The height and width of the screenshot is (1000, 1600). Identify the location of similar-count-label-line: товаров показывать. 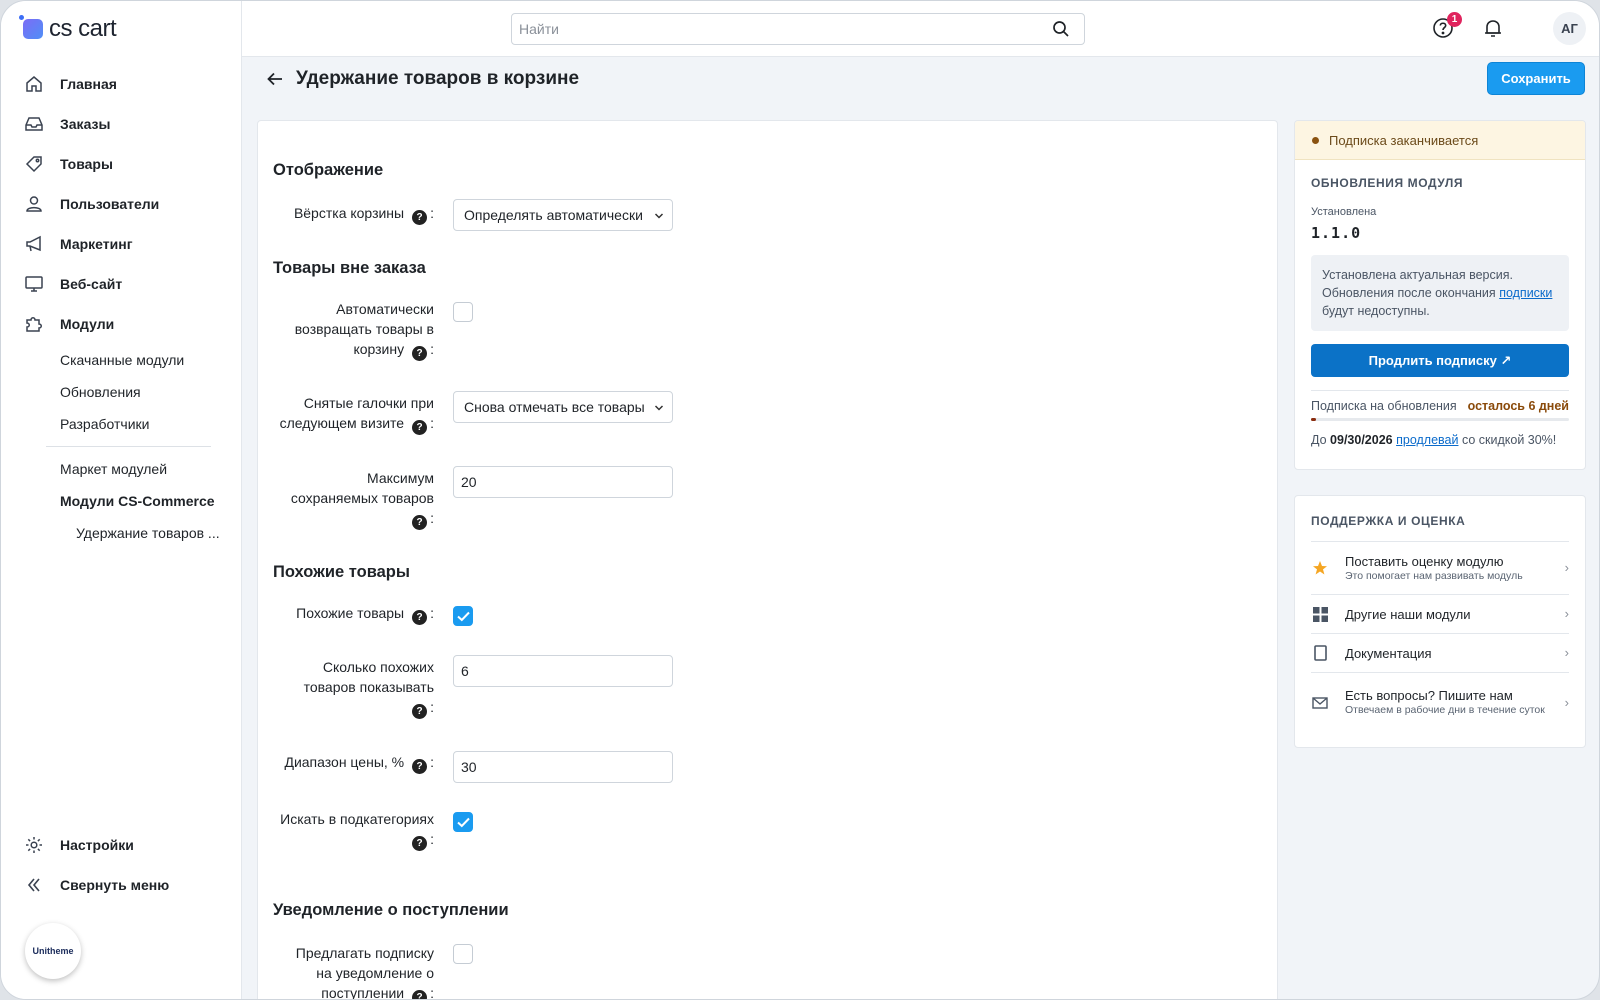
(368, 687).